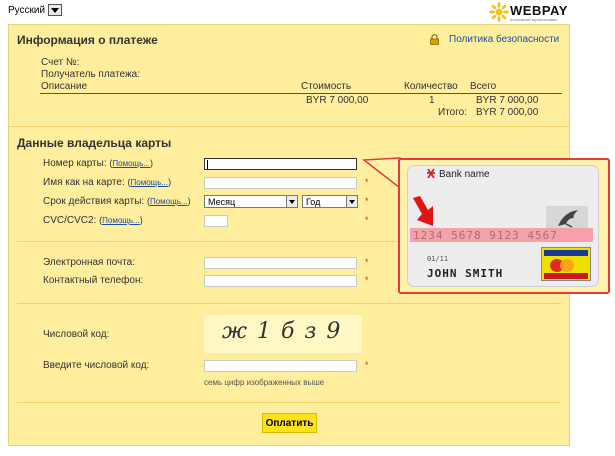  Describe the element at coordinates (60, 62) in the screenshot. I see `account-label: Счет №:` at that location.